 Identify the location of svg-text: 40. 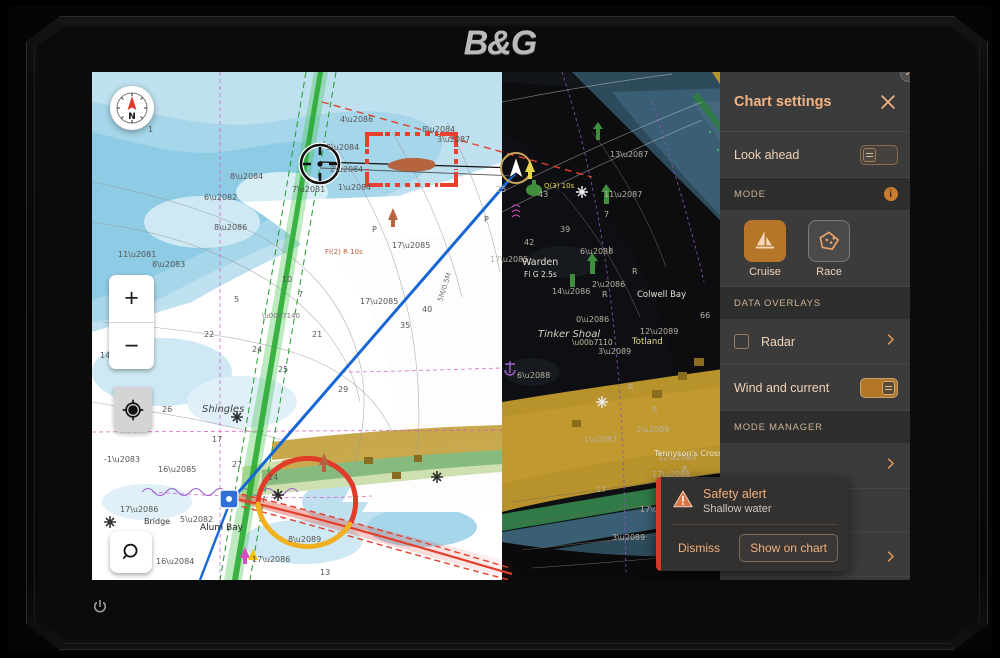
(427, 309).